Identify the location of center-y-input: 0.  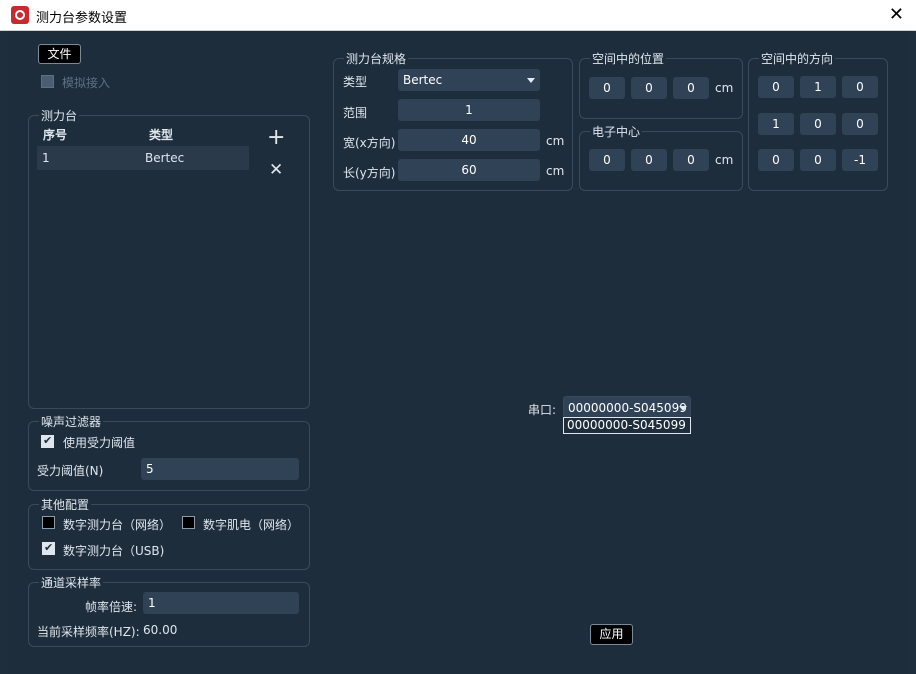
(649, 160).